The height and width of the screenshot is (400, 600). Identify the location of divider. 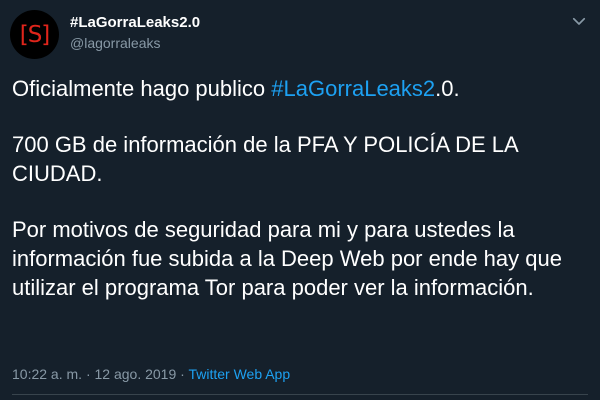
(300, 394).